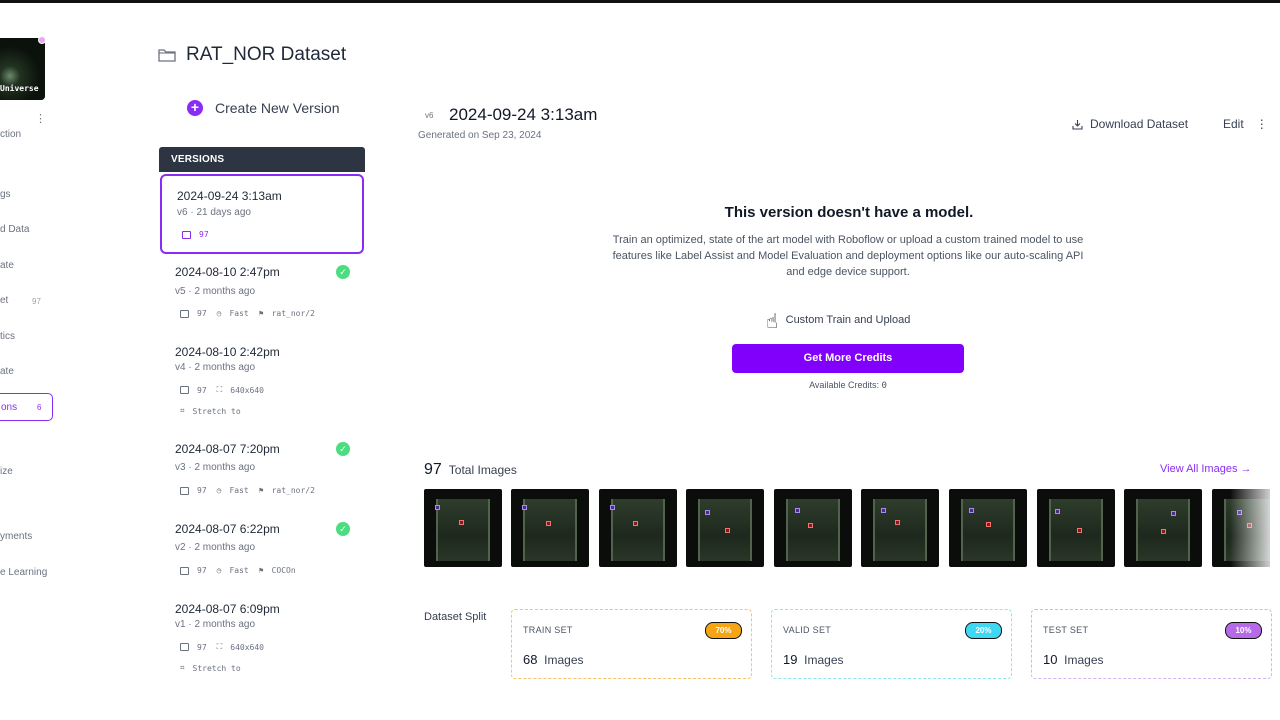  I want to click on image-thumbnails, so click(847, 528).